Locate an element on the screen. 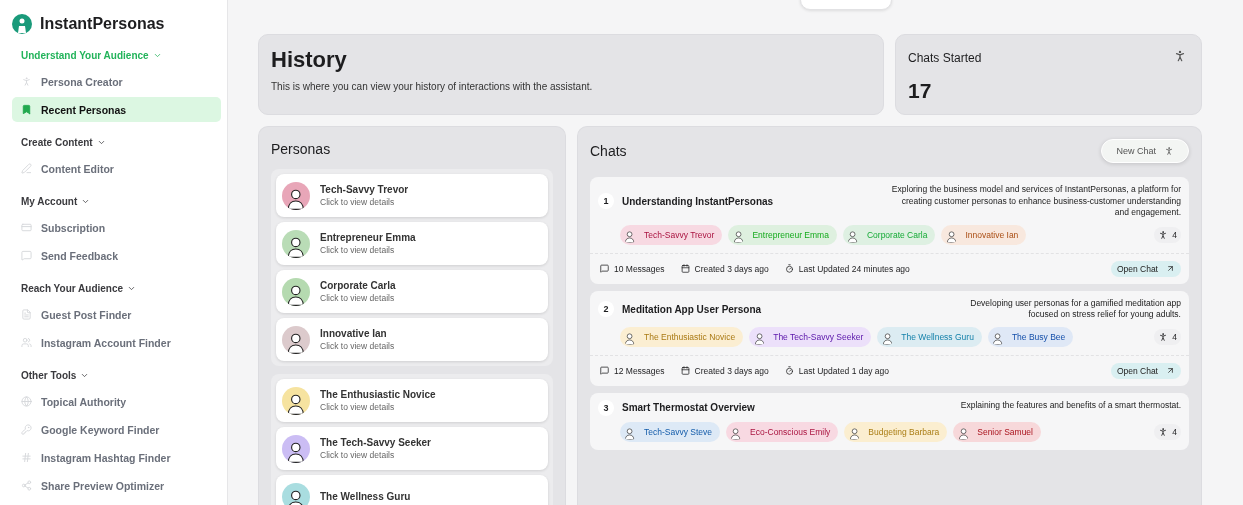 This screenshot has width=1243, height=505. persona-card: The Tech-Savvy Seeker Click to view details is located at coordinates (412, 448).